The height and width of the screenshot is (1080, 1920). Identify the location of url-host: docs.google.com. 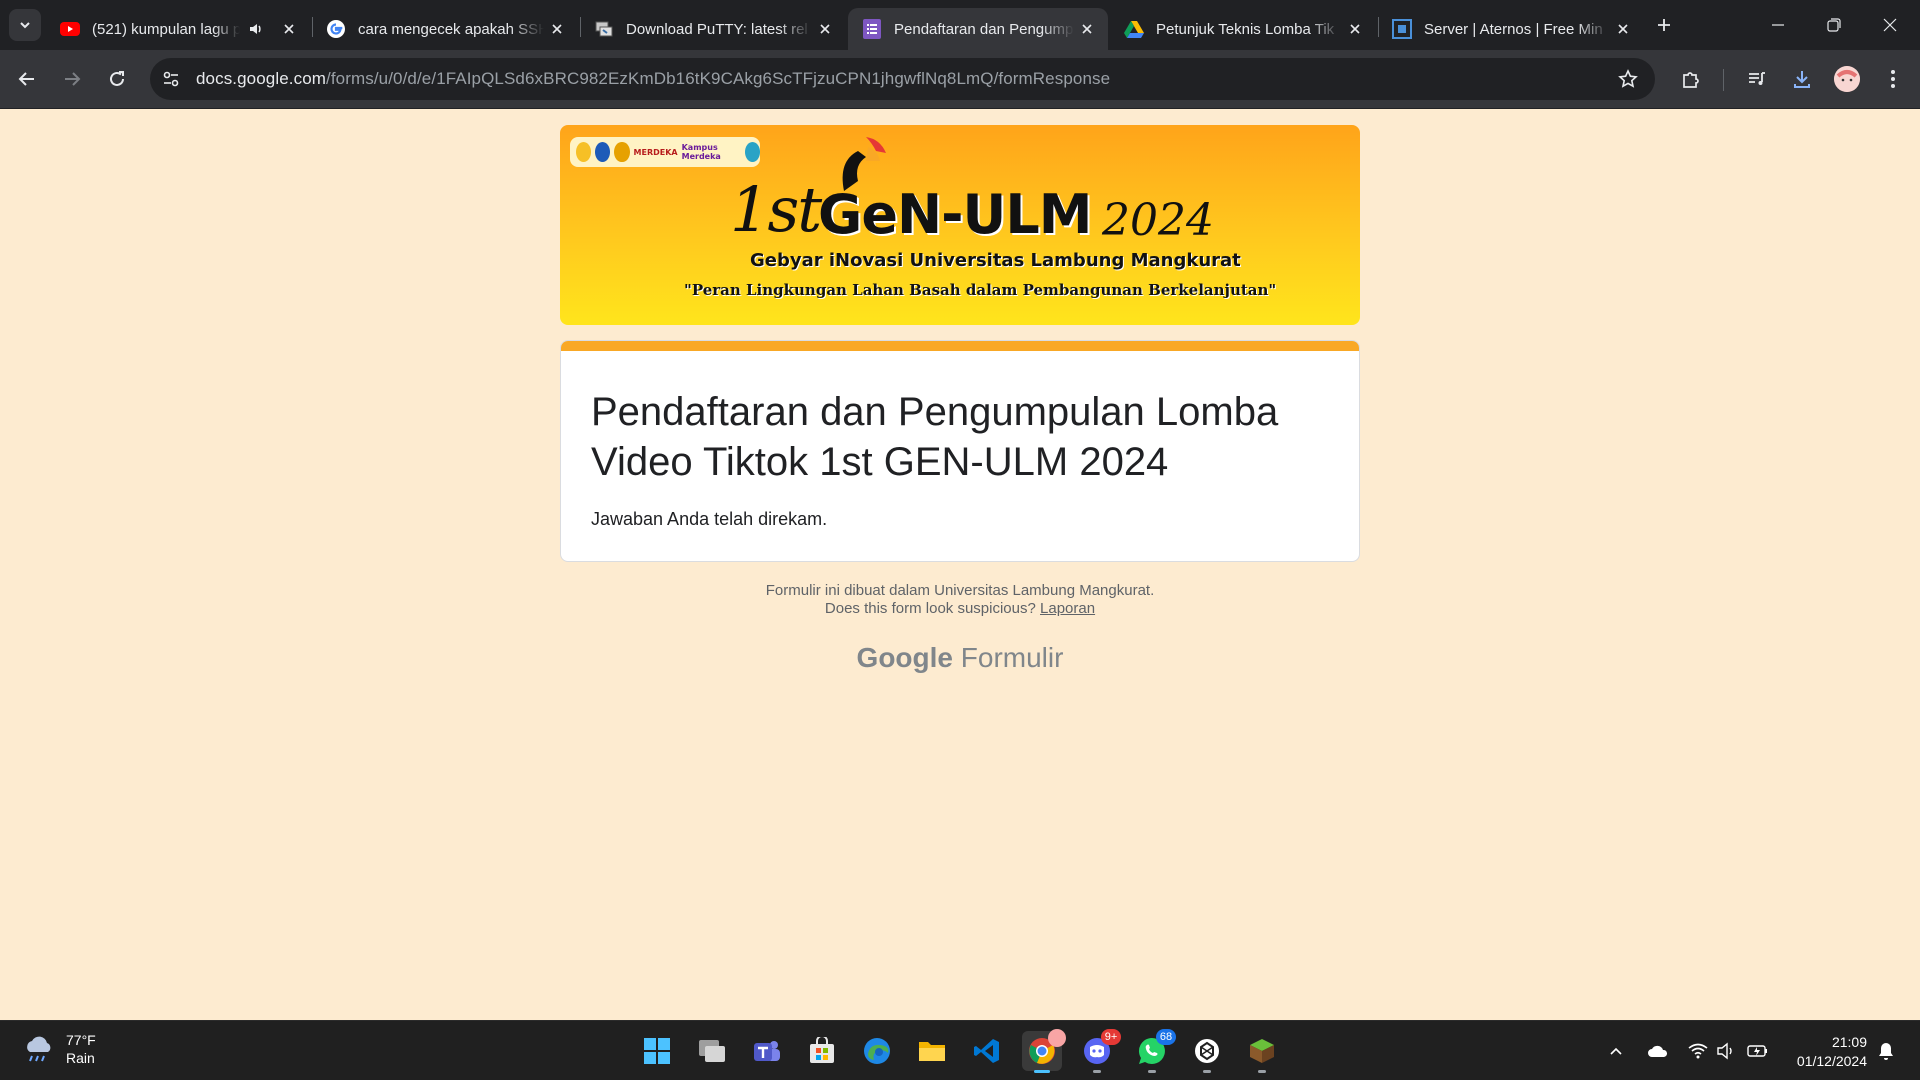
(261, 78).